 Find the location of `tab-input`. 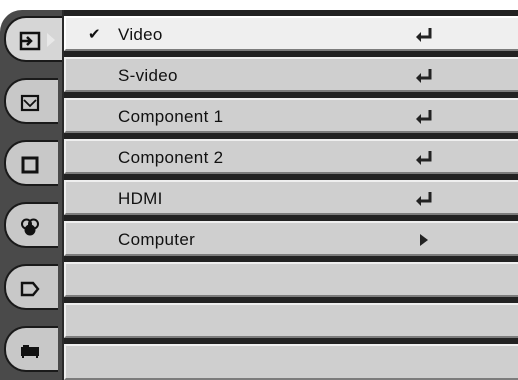

tab-input is located at coordinates (34, 39).